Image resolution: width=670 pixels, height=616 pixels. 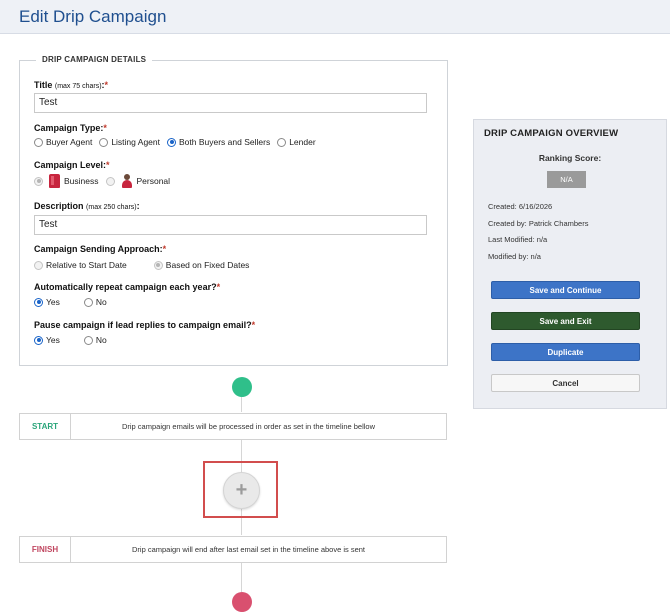 What do you see at coordinates (242, 602) in the screenshot?
I see `timeline-finish-dot` at bounding box center [242, 602].